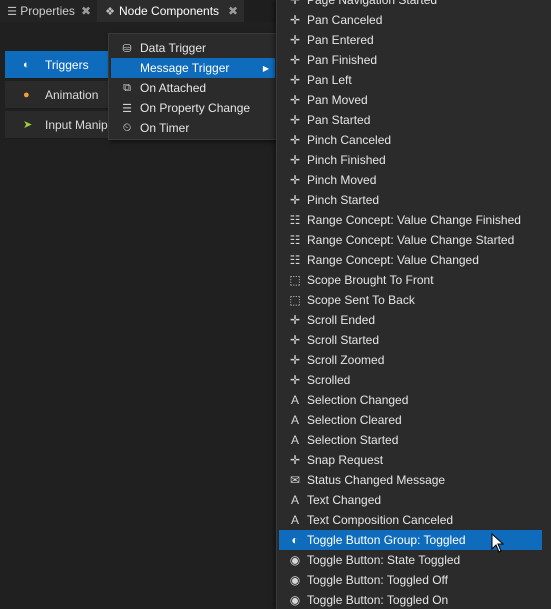  I want to click on component-item-triggers: ◐ Triggers, so click(59, 65).